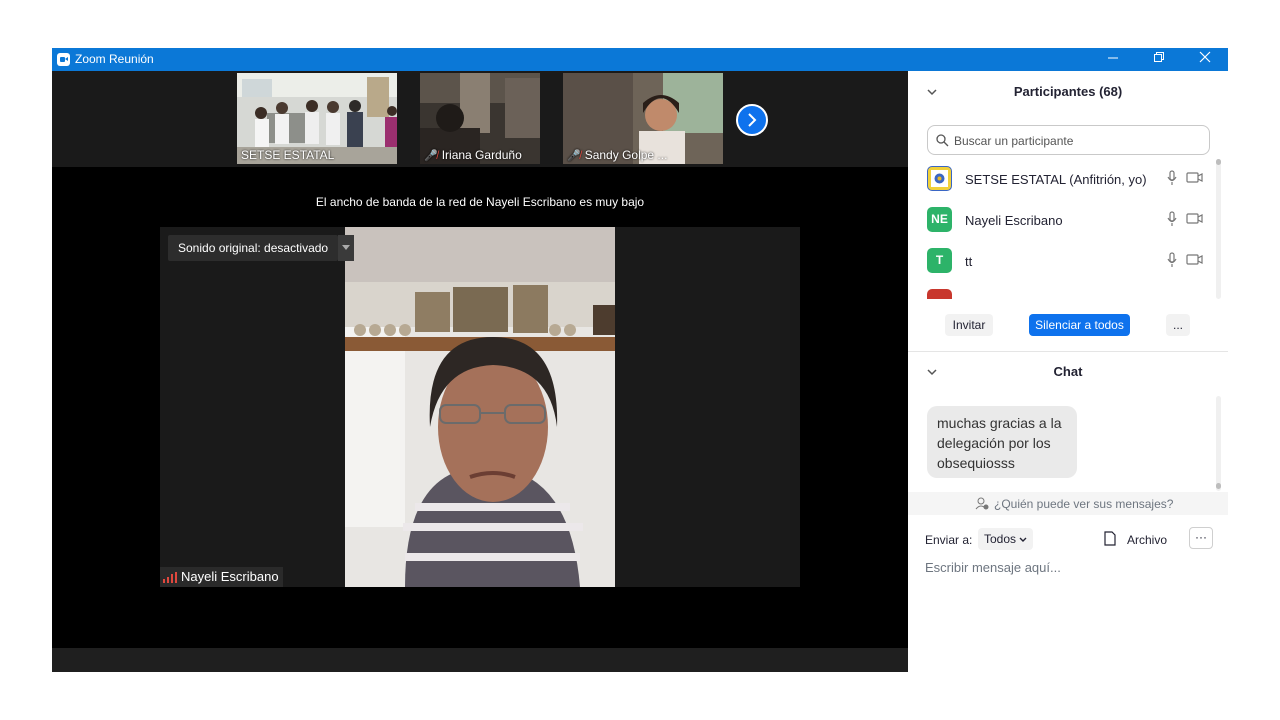 This screenshot has height=720, width=1280. What do you see at coordinates (969, 261) in the screenshot?
I see `participant-name: tt` at bounding box center [969, 261].